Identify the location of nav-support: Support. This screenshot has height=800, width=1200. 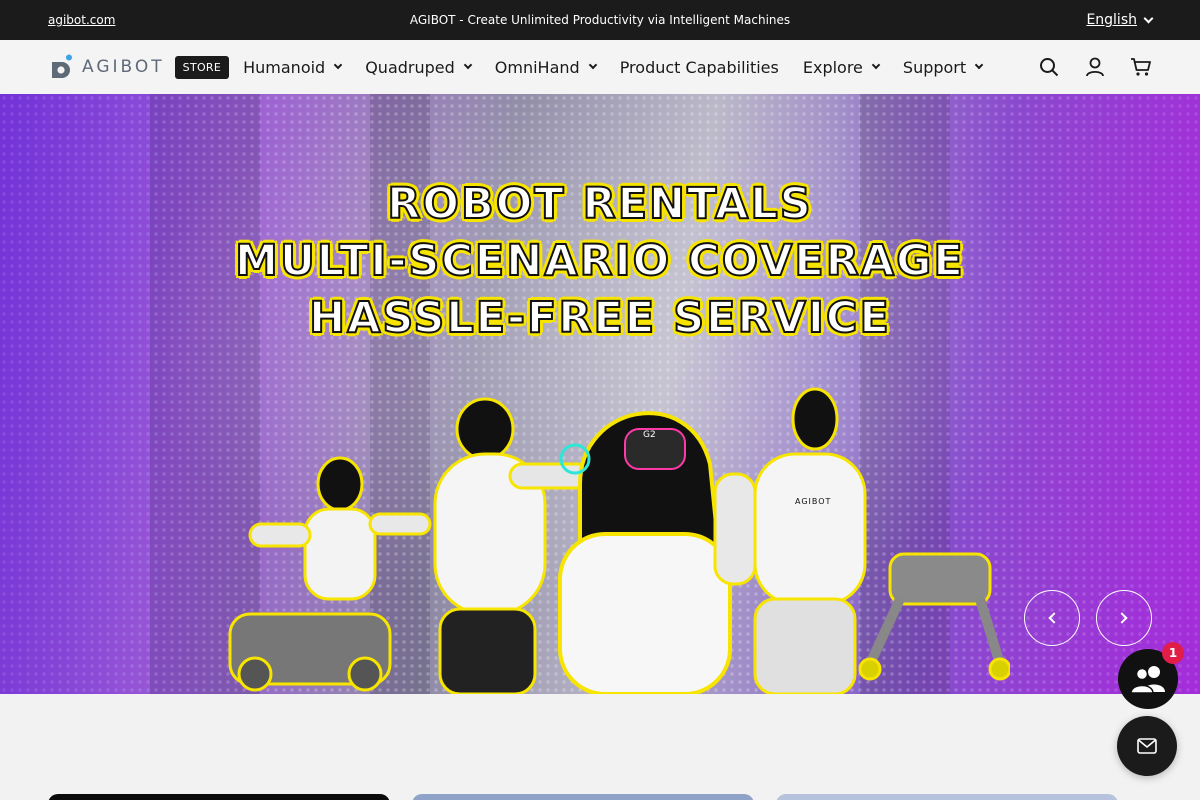
(943, 67).